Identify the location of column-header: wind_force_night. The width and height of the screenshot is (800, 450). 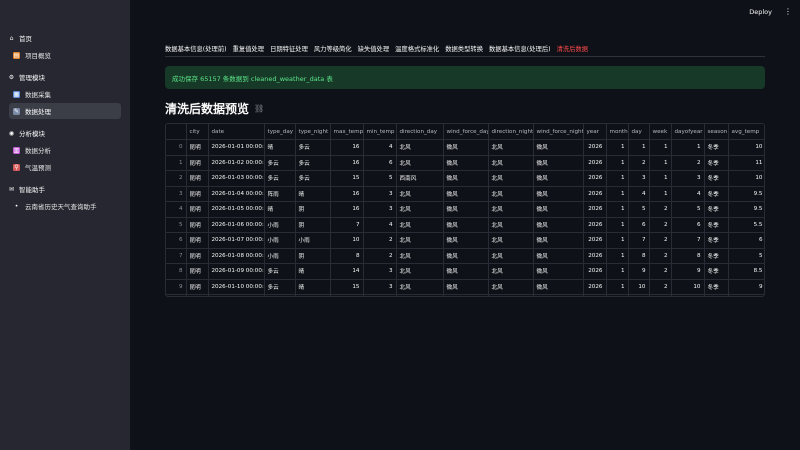
(558, 132).